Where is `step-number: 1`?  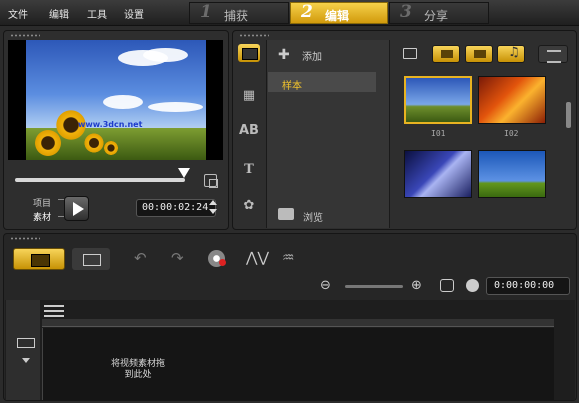
step-number: 1 is located at coordinates (206, 12).